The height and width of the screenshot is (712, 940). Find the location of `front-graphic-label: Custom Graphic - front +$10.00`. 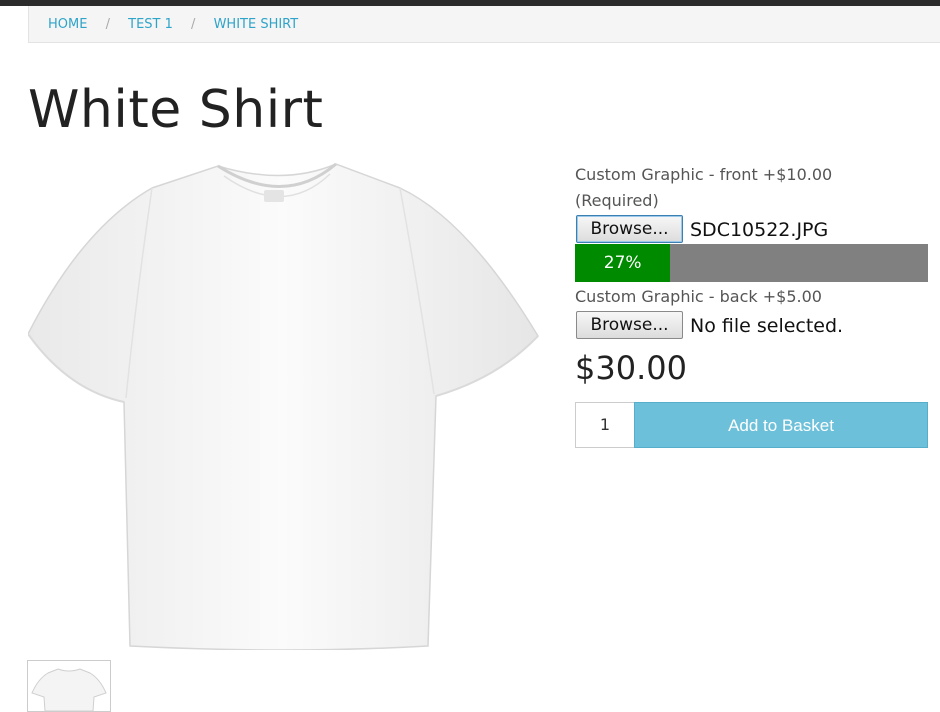

front-graphic-label: Custom Graphic - front +$10.00 is located at coordinates (704, 174).